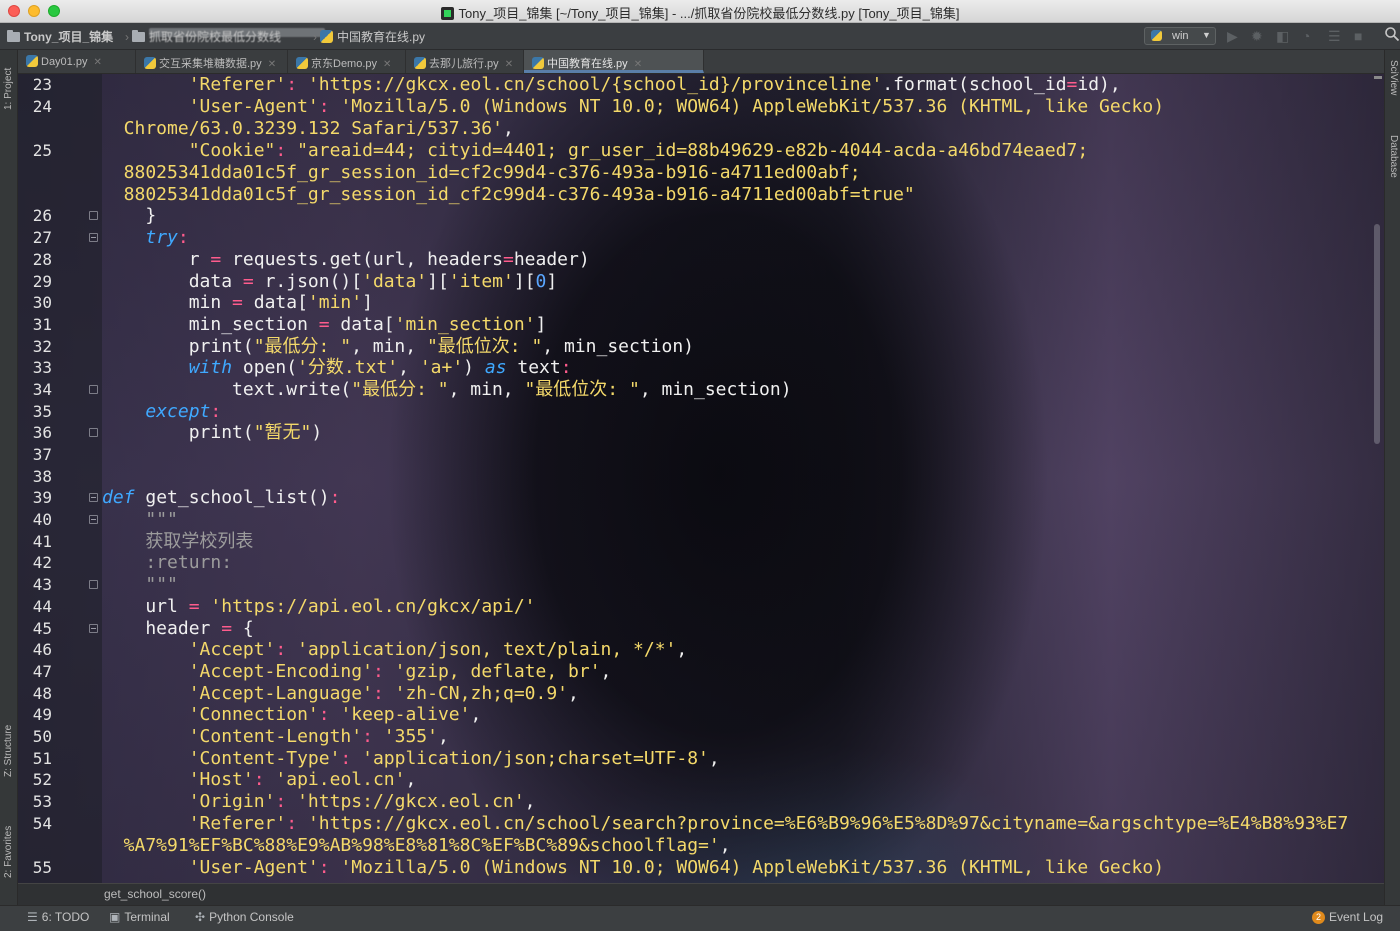 The width and height of the screenshot is (1400, 931). What do you see at coordinates (8, 89) in the screenshot?
I see `project-tool-tab: 1: Project` at bounding box center [8, 89].